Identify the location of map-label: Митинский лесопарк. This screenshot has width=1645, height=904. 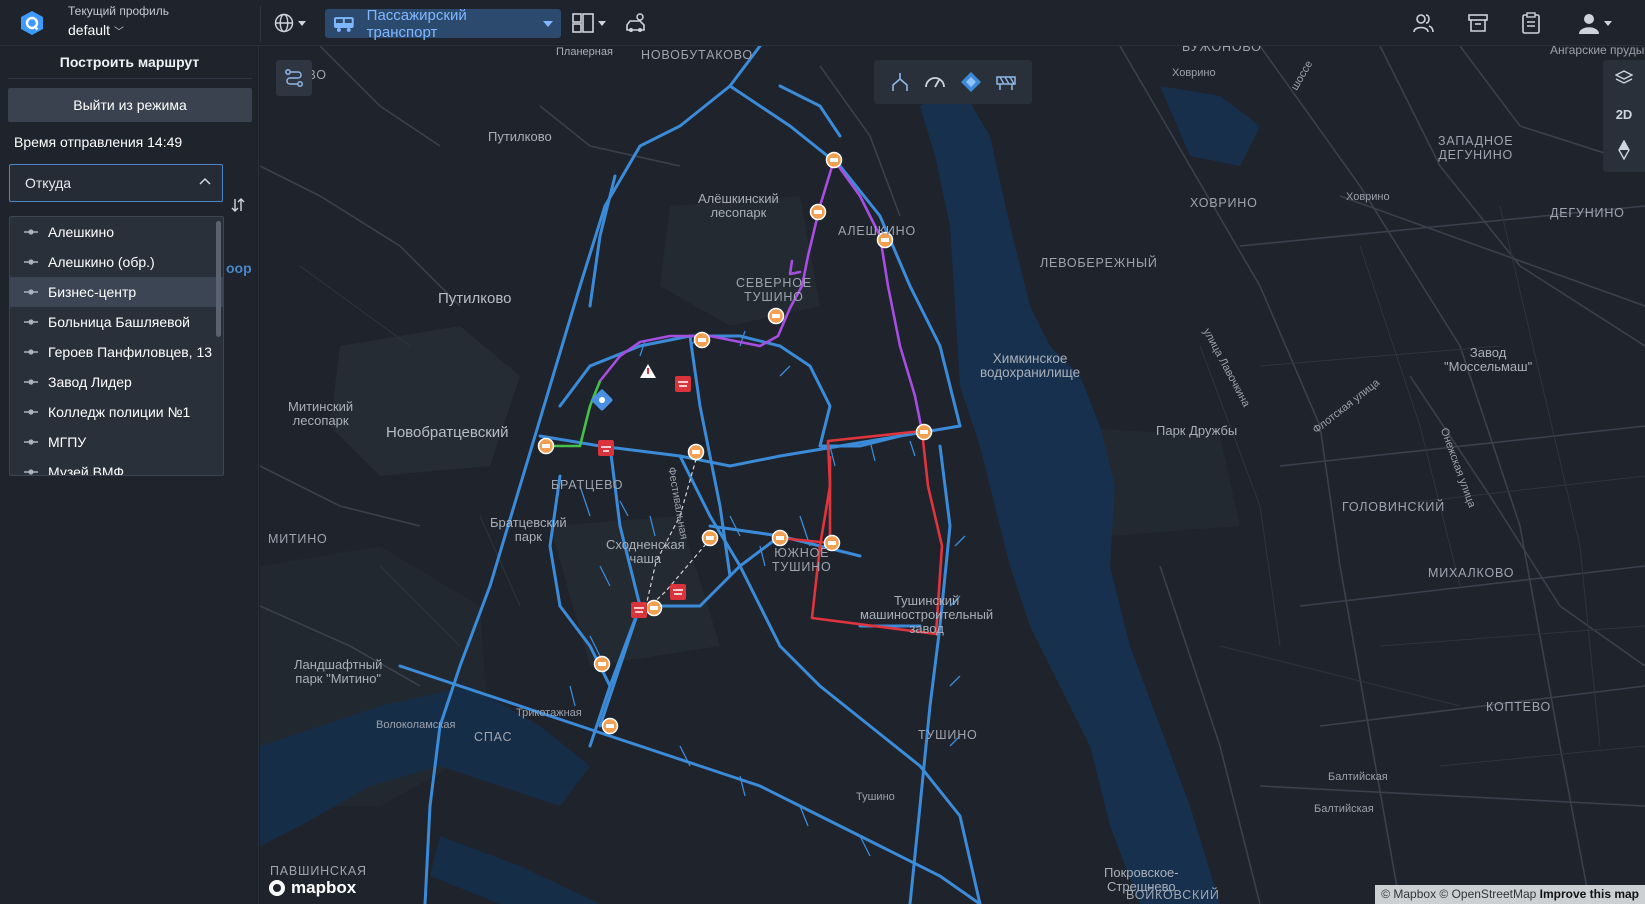
(321, 413).